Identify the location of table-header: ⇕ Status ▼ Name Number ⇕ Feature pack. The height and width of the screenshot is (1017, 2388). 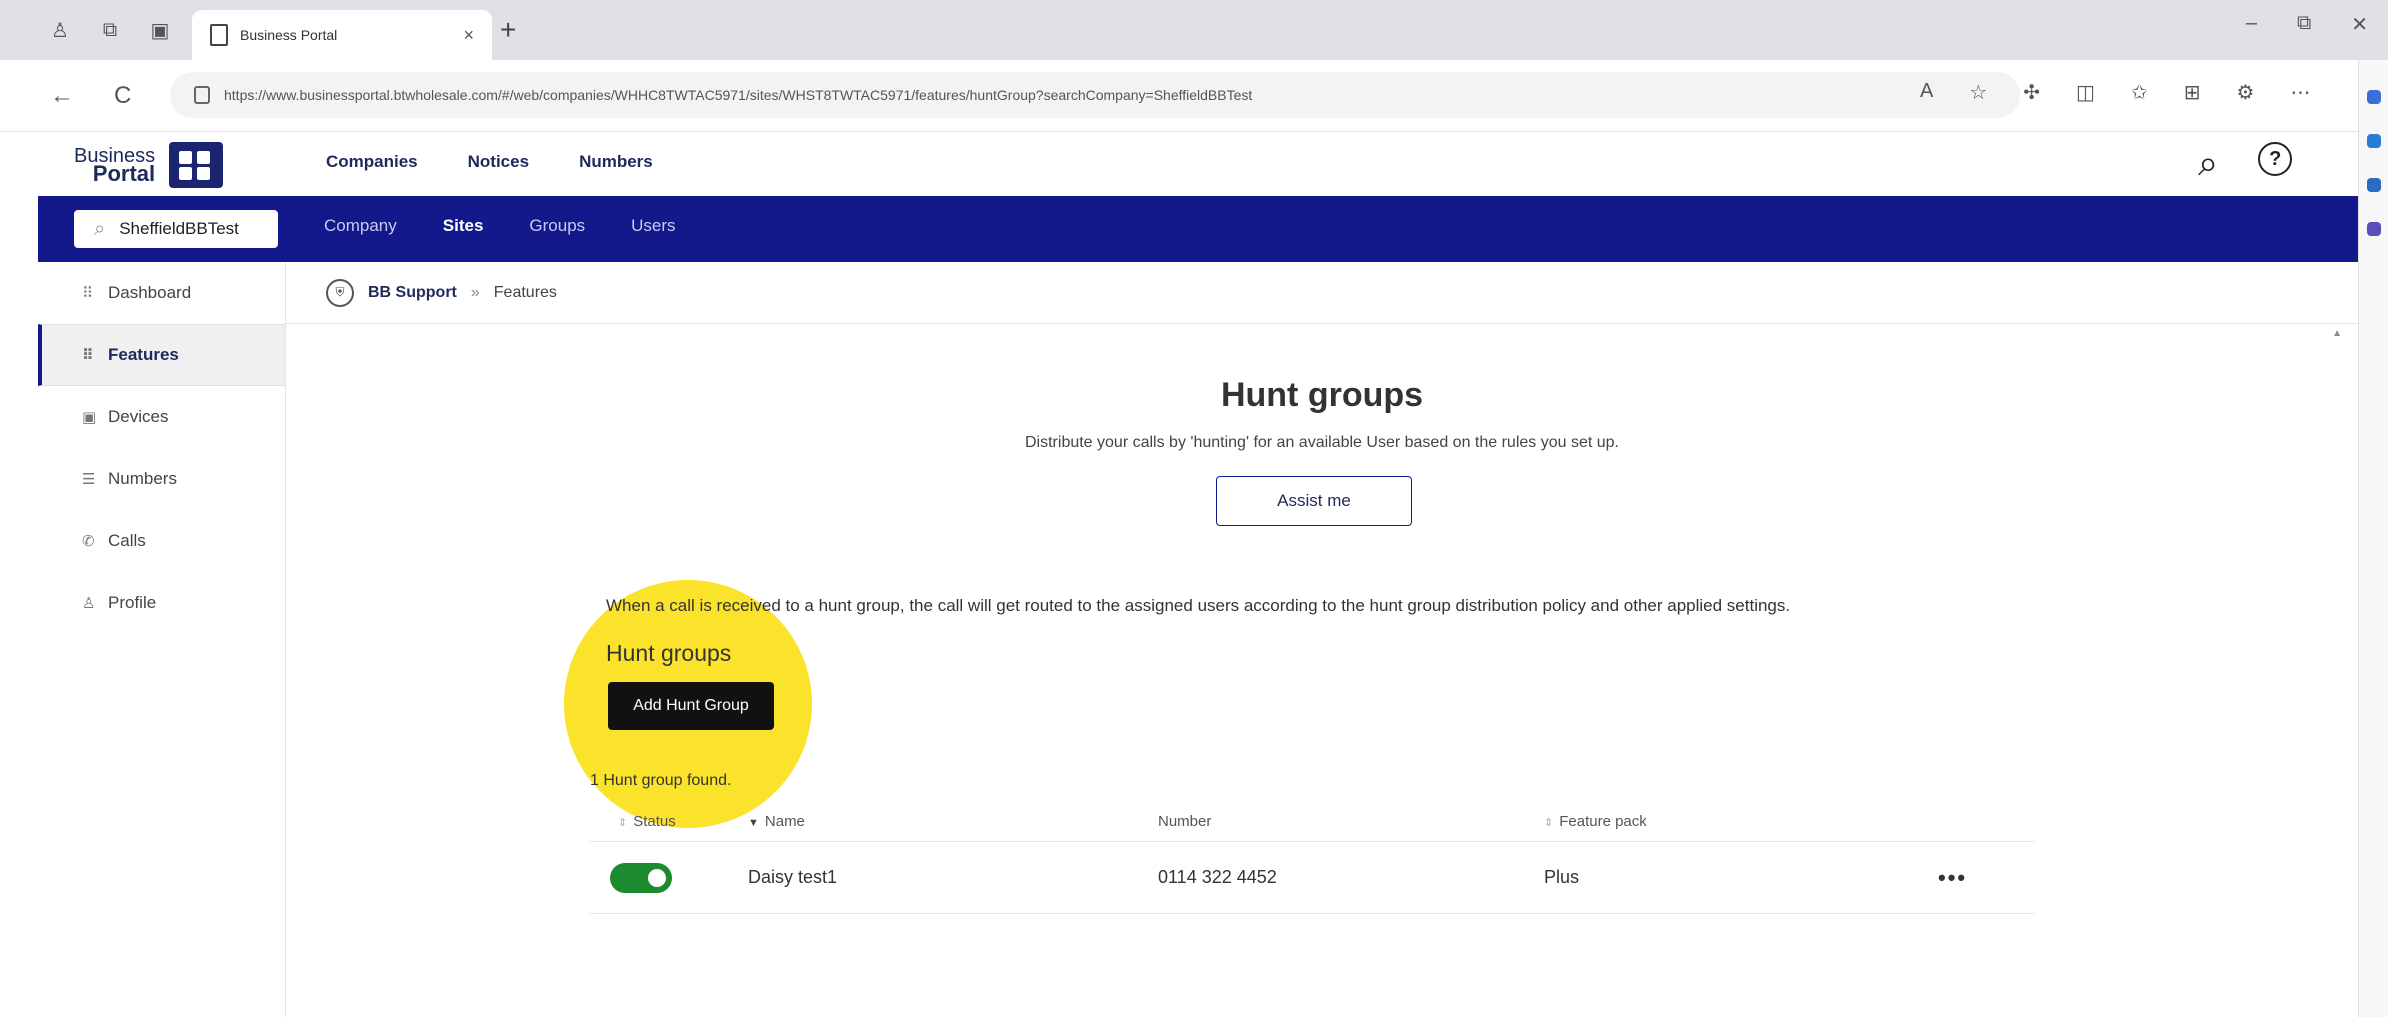
(1312, 822).